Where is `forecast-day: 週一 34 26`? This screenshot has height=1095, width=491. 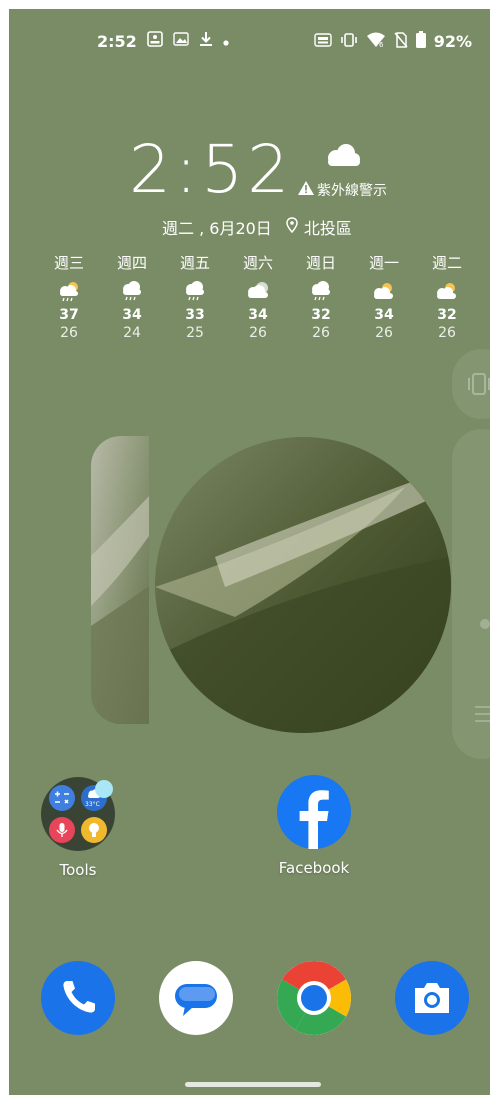
forecast-day: 週一 34 26 is located at coordinates (384, 296).